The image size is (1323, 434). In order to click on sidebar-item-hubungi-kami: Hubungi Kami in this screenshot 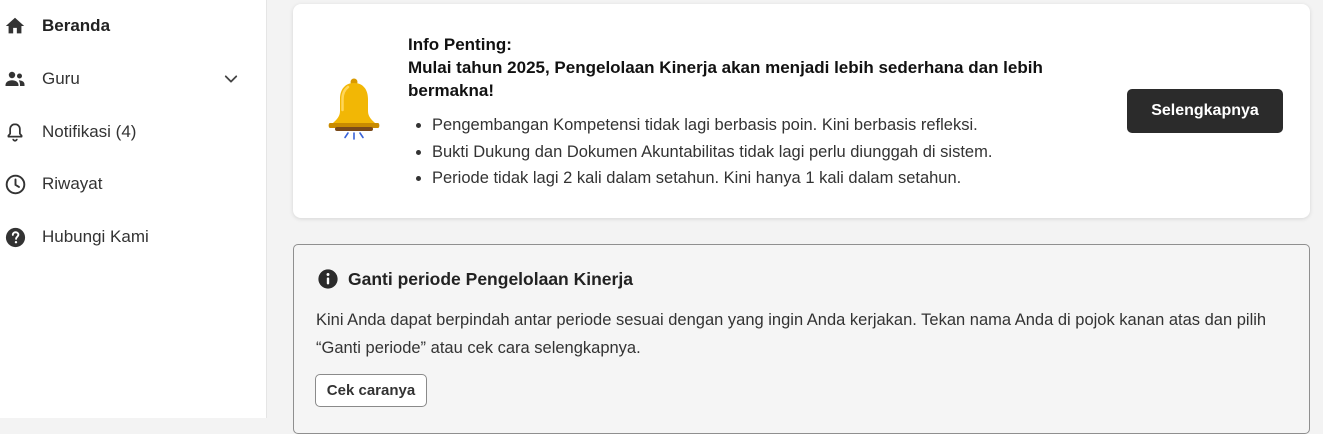, I will do `click(133, 237)`.